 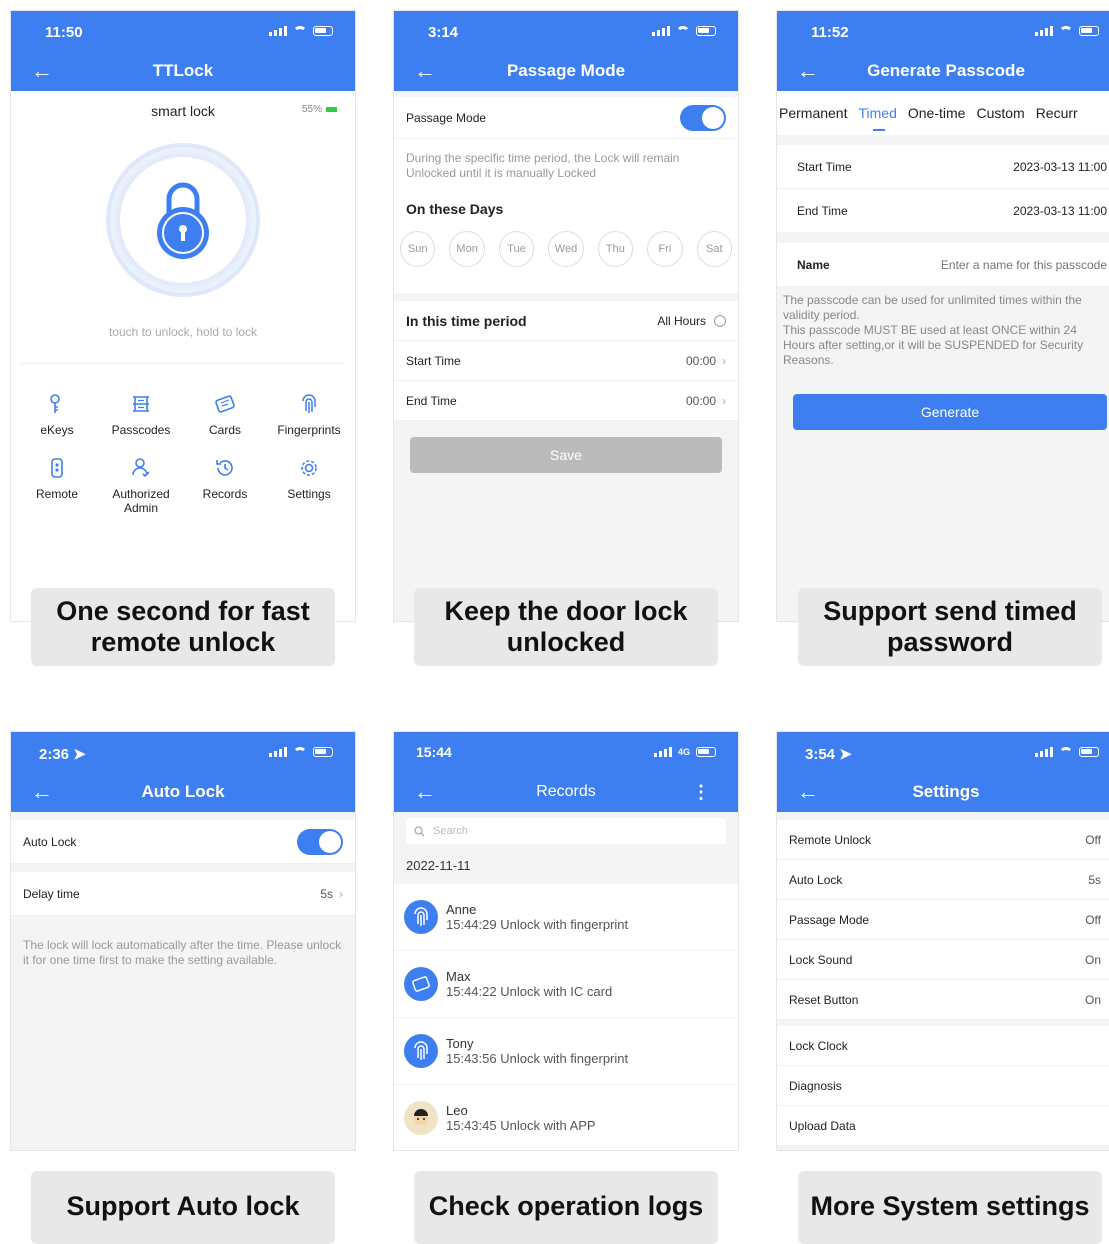 What do you see at coordinates (57, 430) in the screenshot?
I see `feature-label: eKeys` at bounding box center [57, 430].